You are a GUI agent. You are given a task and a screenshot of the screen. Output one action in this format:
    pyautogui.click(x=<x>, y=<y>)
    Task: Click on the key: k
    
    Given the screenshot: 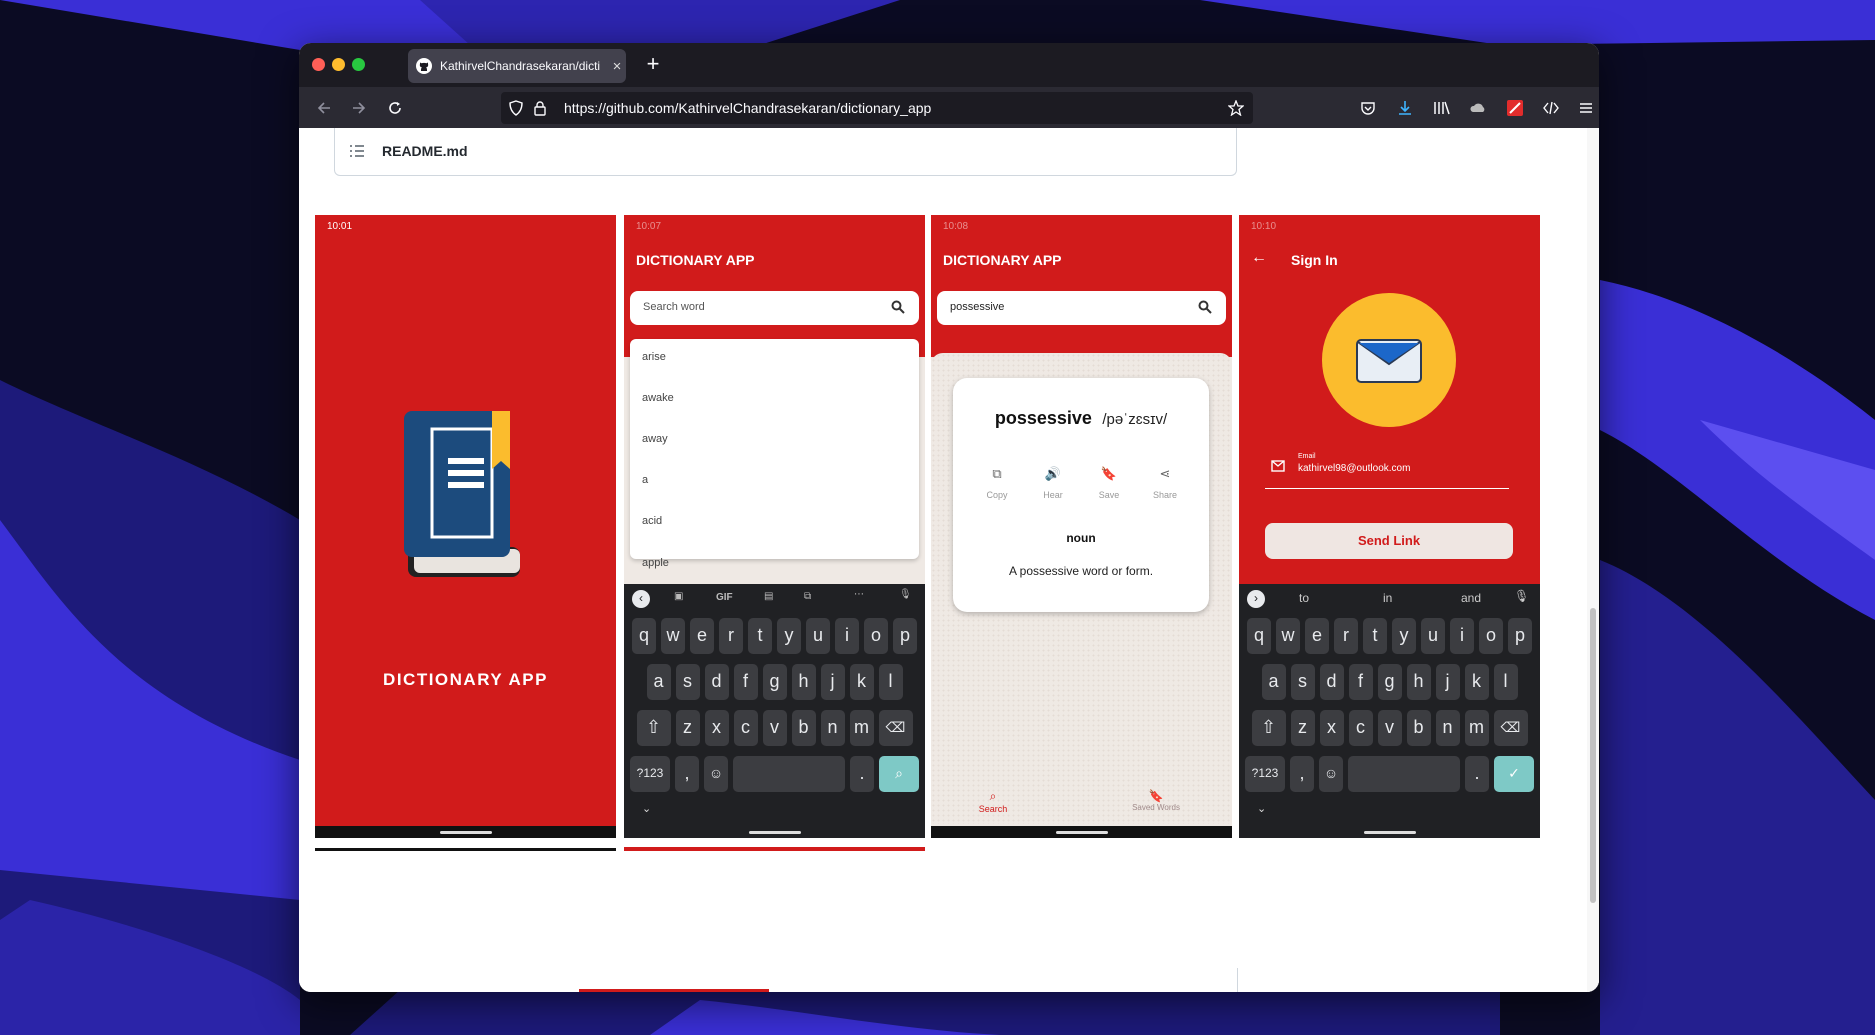 What is the action you would take?
    pyautogui.click(x=1476, y=682)
    